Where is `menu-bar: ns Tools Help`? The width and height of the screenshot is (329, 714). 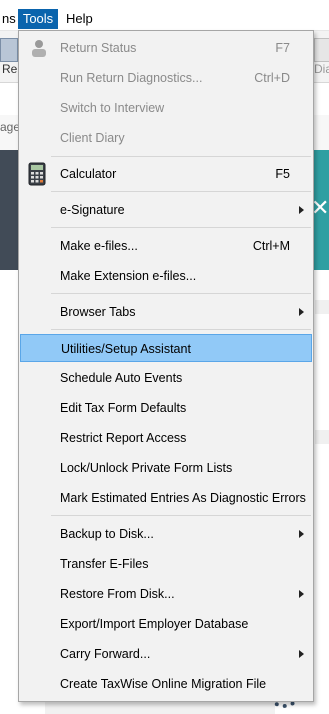 menu-bar: ns Tools Help is located at coordinates (164, 15).